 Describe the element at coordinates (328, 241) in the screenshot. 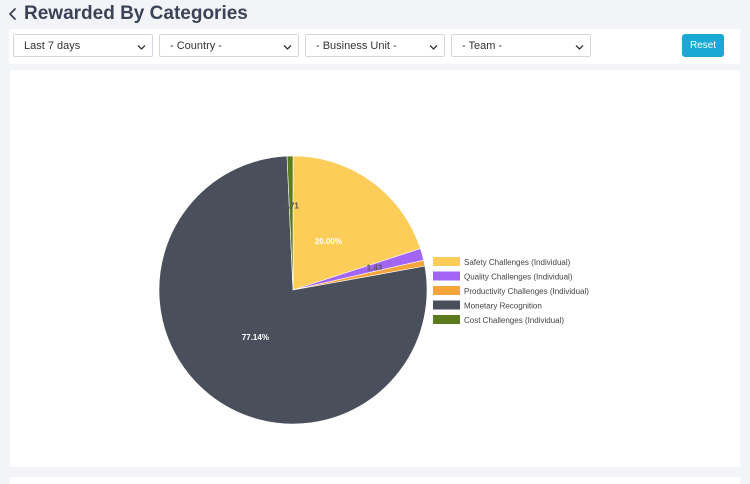

I see `pie-data-label: 20.00%` at that location.